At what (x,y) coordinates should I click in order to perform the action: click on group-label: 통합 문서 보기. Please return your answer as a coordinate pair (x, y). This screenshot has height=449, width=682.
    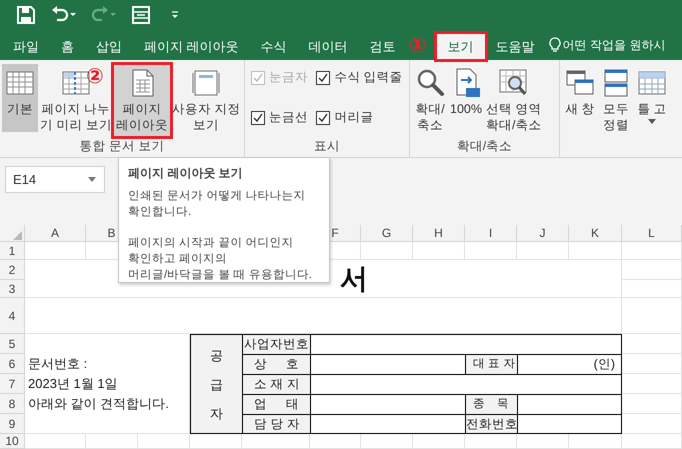
    Looking at the image, I should click on (122, 146).